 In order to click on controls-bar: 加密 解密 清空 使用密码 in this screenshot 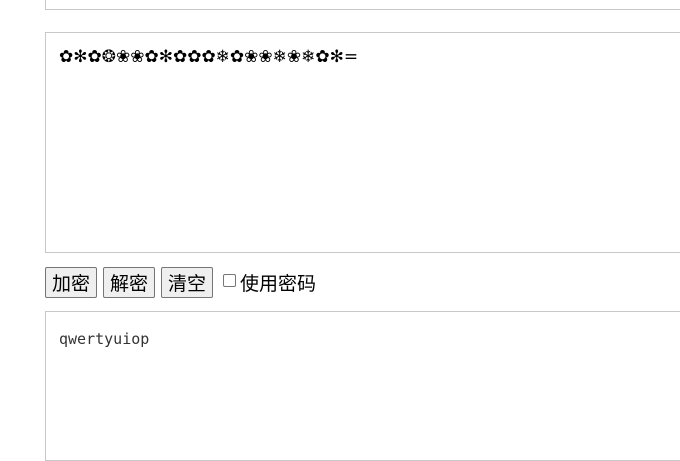, I will do `click(180, 282)`.